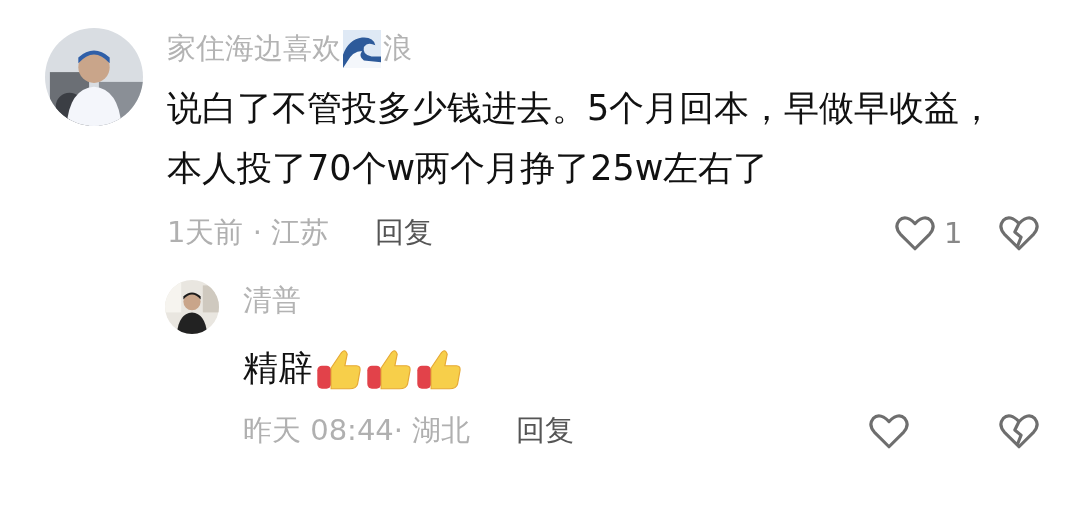 The image size is (1080, 515). What do you see at coordinates (272, 300) in the screenshot?
I see `user-name: 清普` at bounding box center [272, 300].